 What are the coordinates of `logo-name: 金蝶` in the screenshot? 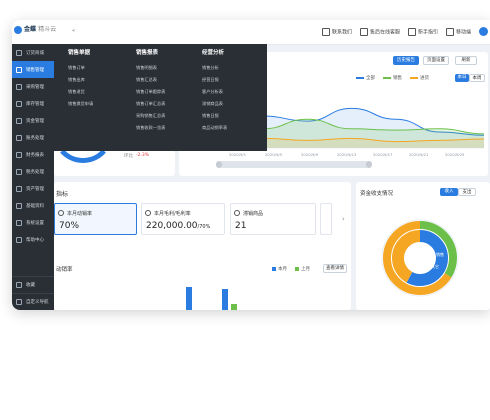 It's located at (30, 29).